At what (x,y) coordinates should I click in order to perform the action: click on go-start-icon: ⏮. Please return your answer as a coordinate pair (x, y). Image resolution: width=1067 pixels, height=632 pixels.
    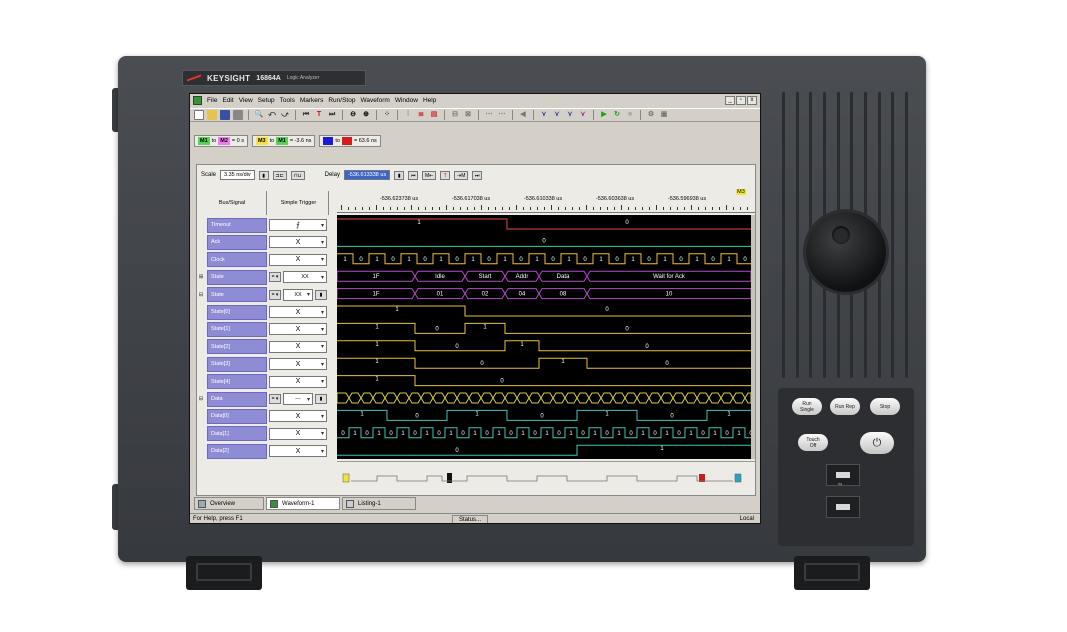
    Looking at the image, I should click on (306, 115).